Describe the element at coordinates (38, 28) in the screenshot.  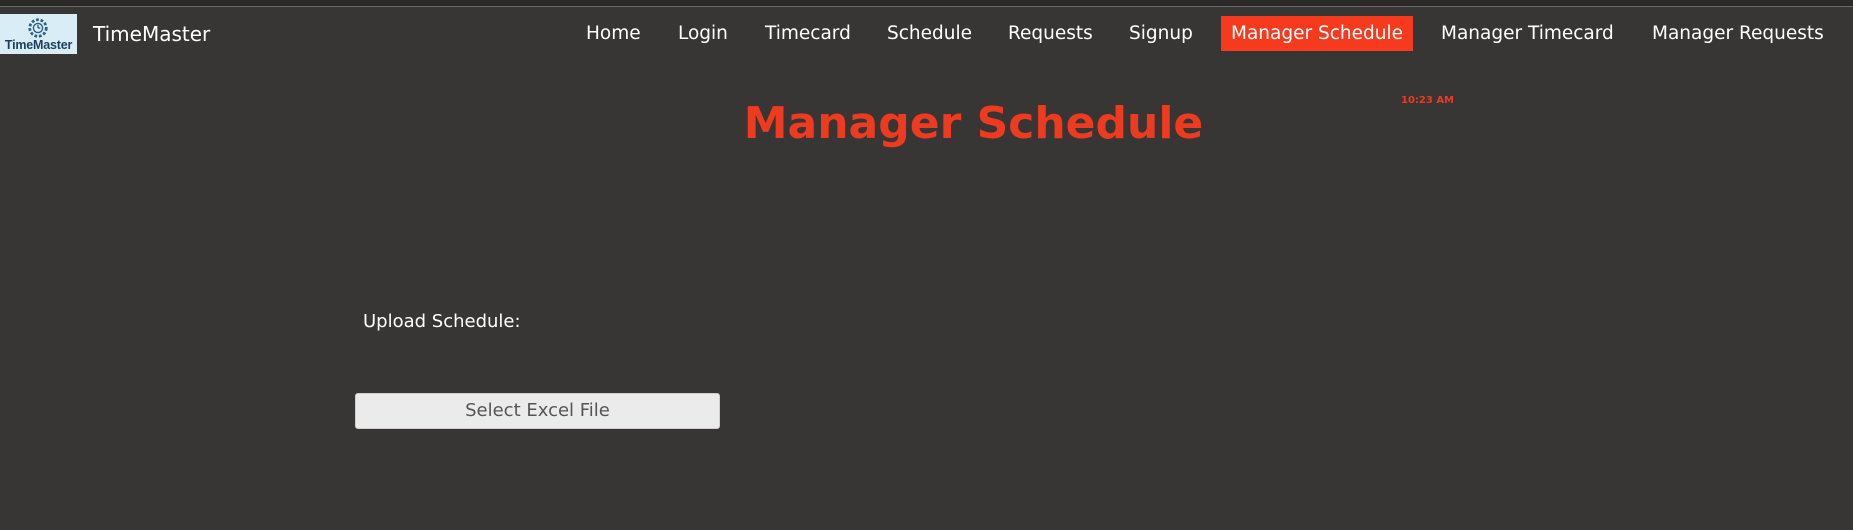
I see `gear-clock-icon` at that location.